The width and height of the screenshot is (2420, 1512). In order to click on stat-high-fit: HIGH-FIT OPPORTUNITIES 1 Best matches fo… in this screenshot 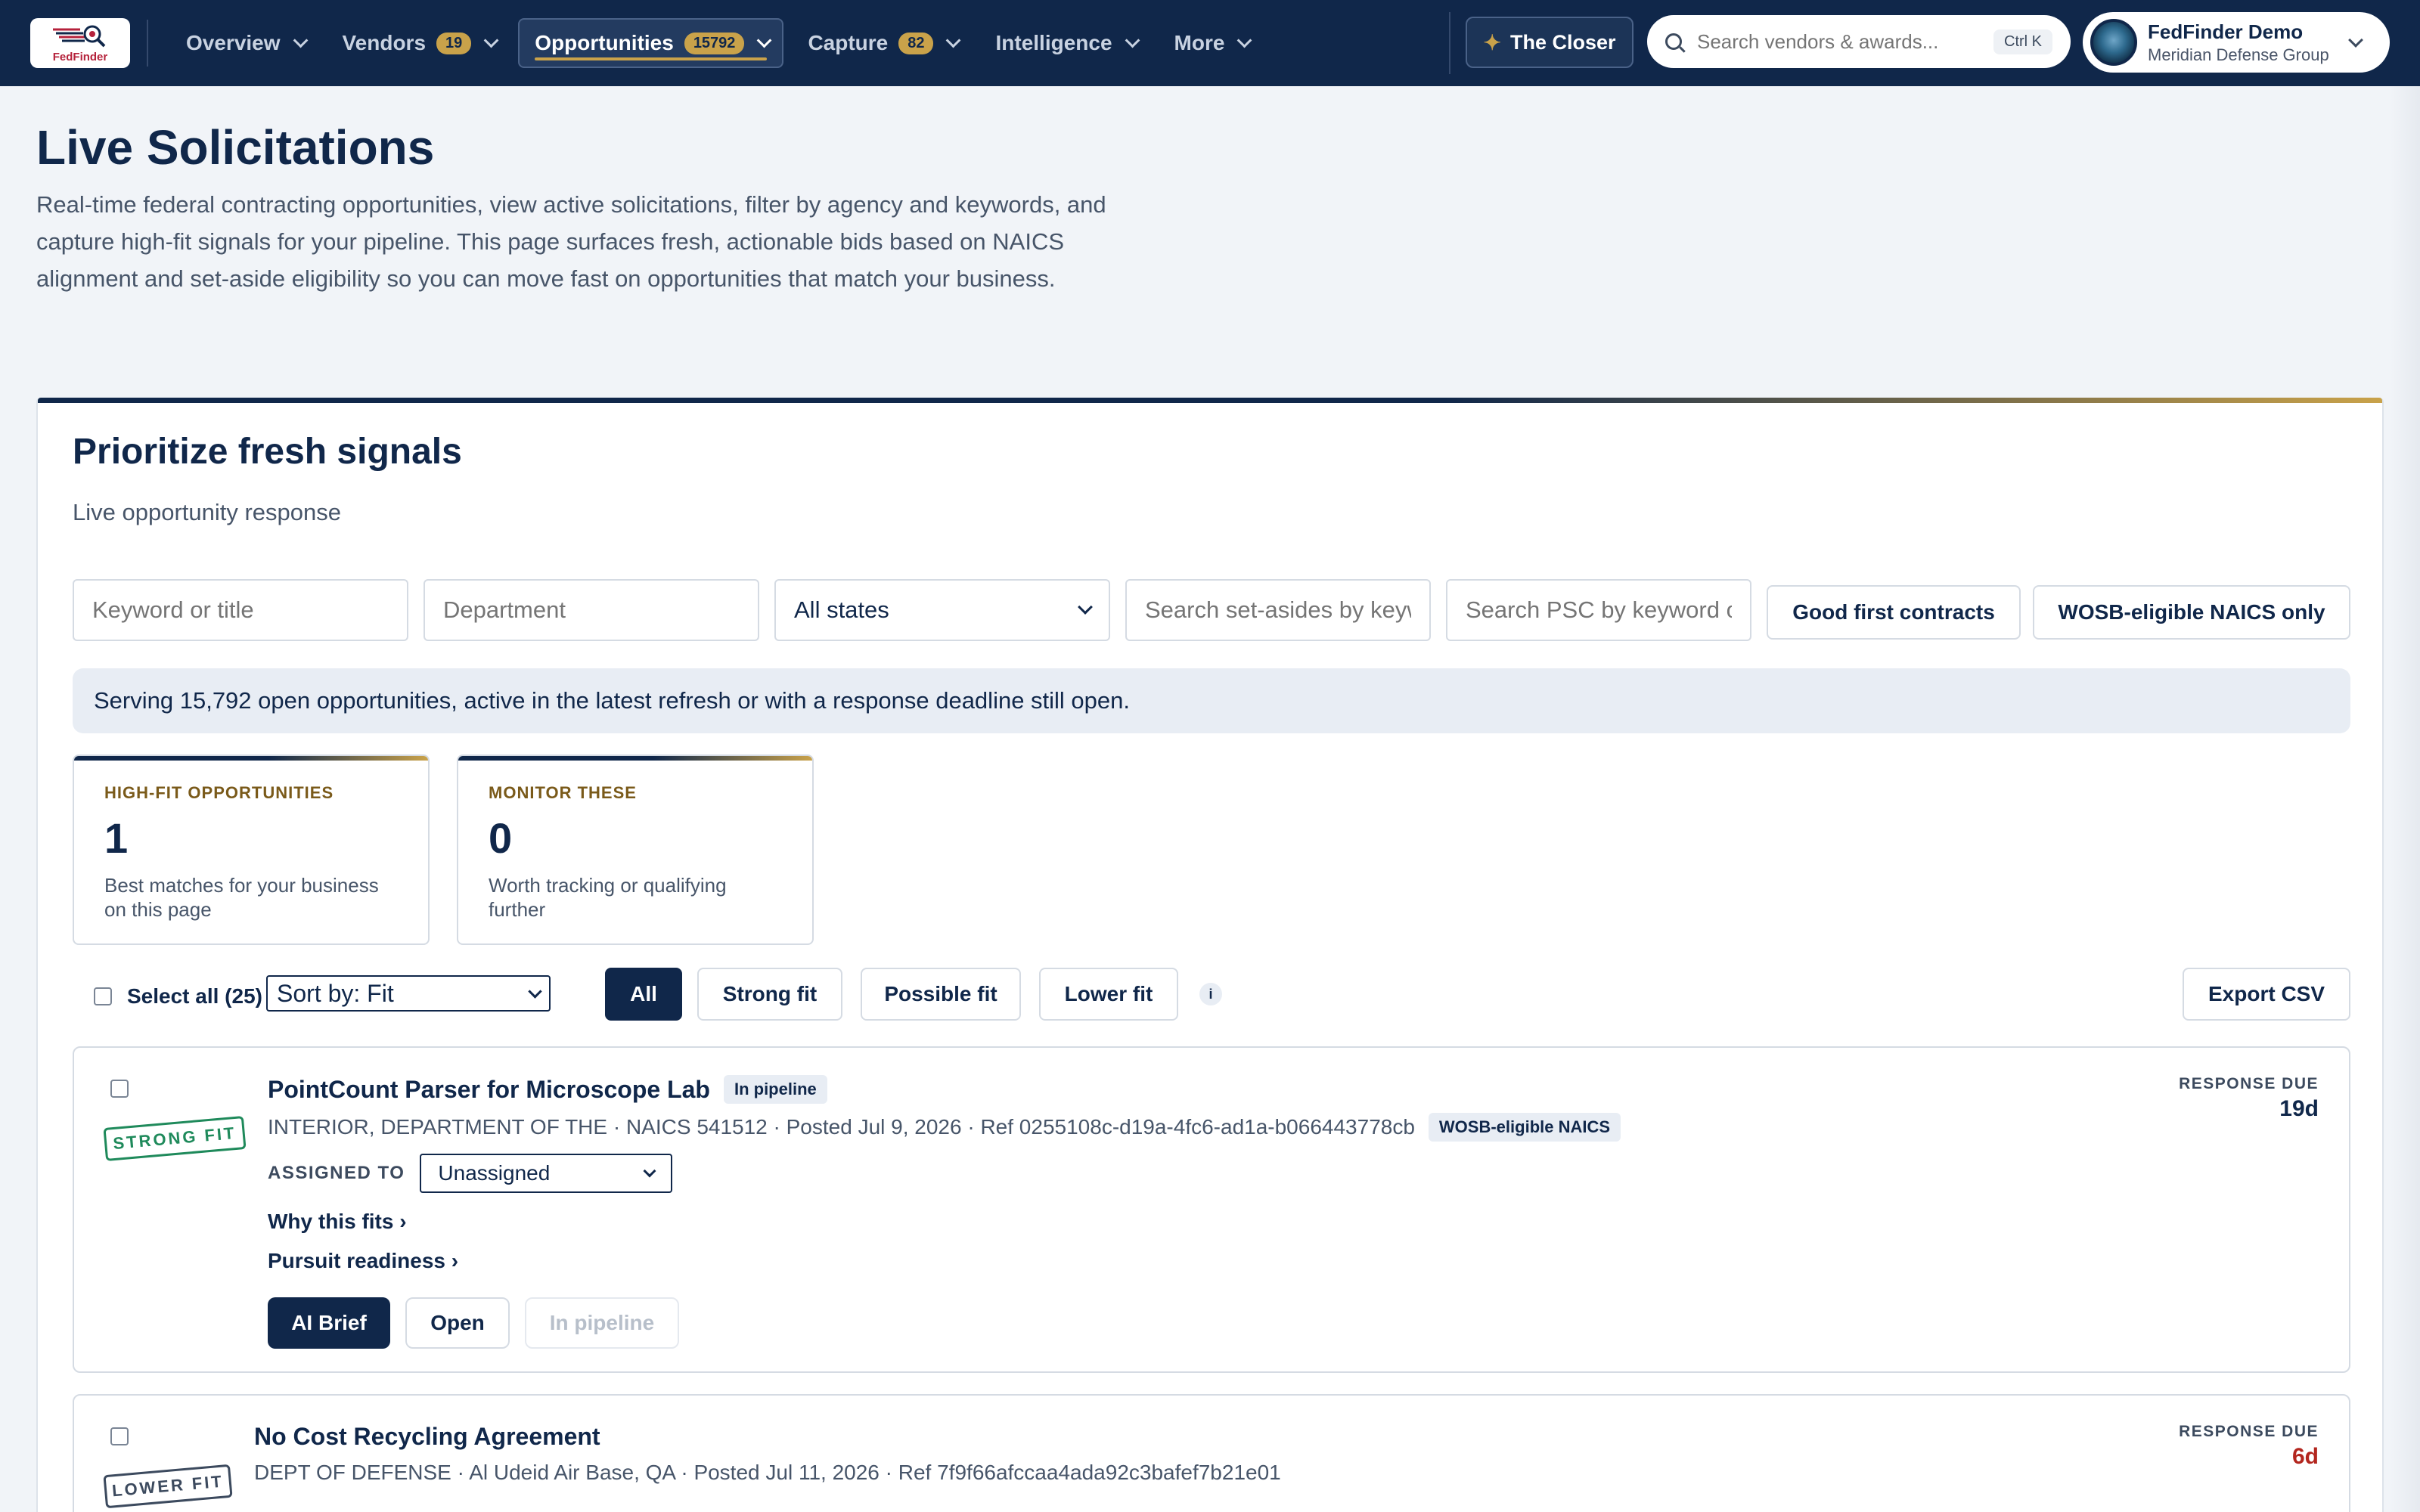, I will do `click(251, 849)`.